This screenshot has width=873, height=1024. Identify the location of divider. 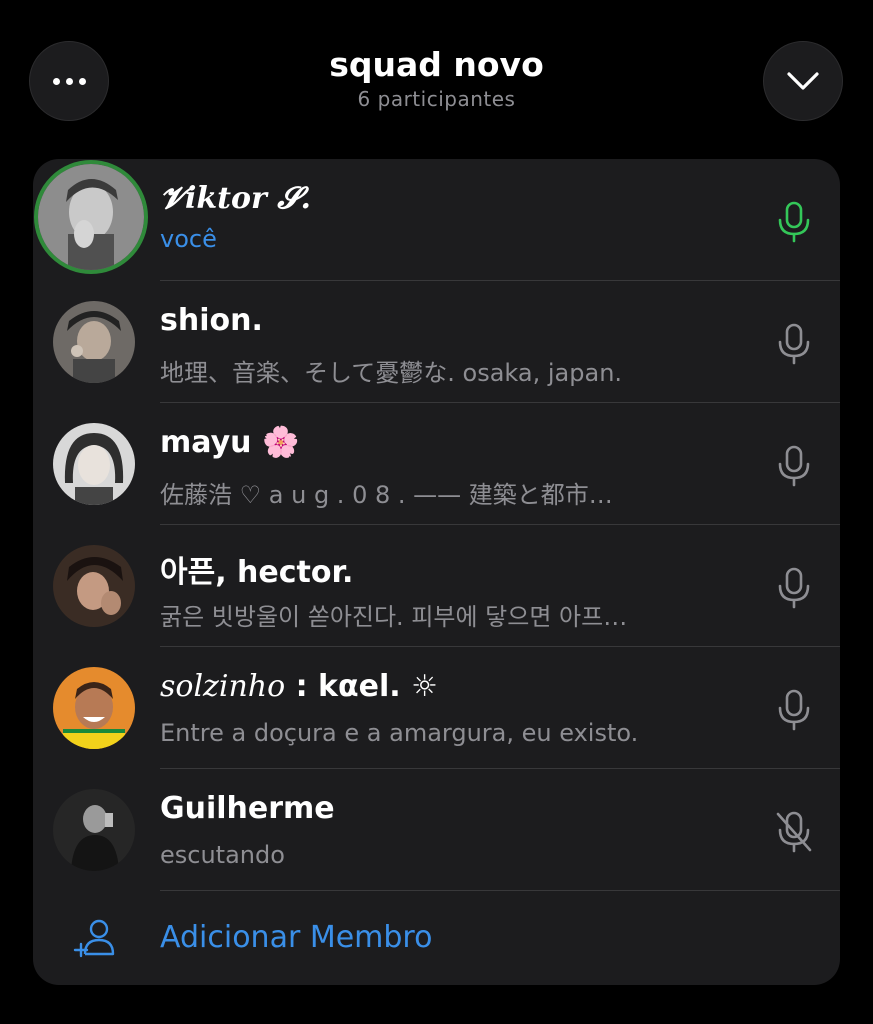
(500, 890).